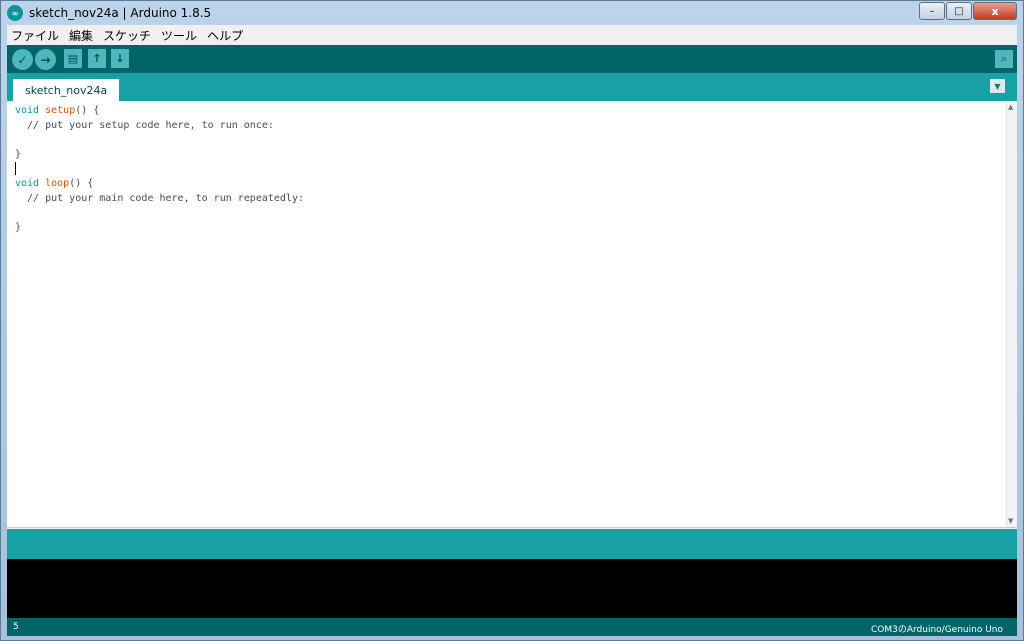 This screenshot has width=1024, height=641. Describe the element at coordinates (15, 168) in the screenshot. I see `text-cursor` at that location.